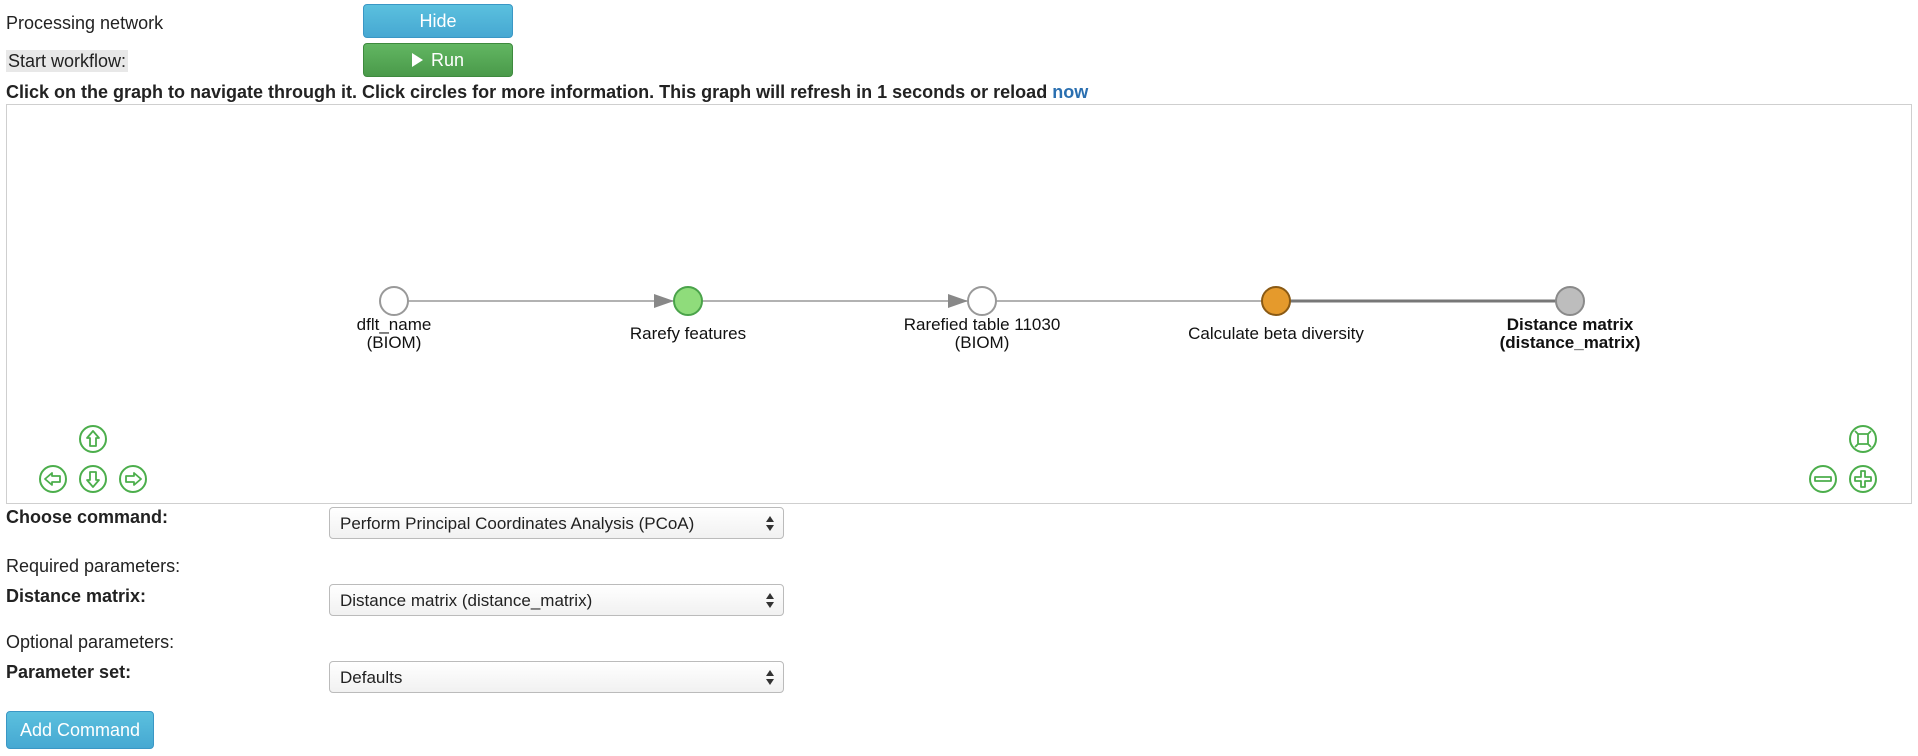  What do you see at coordinates (80, 730) in the screenshot?
I see `add-command-button: Add Command` at bounding box center [80, 730].